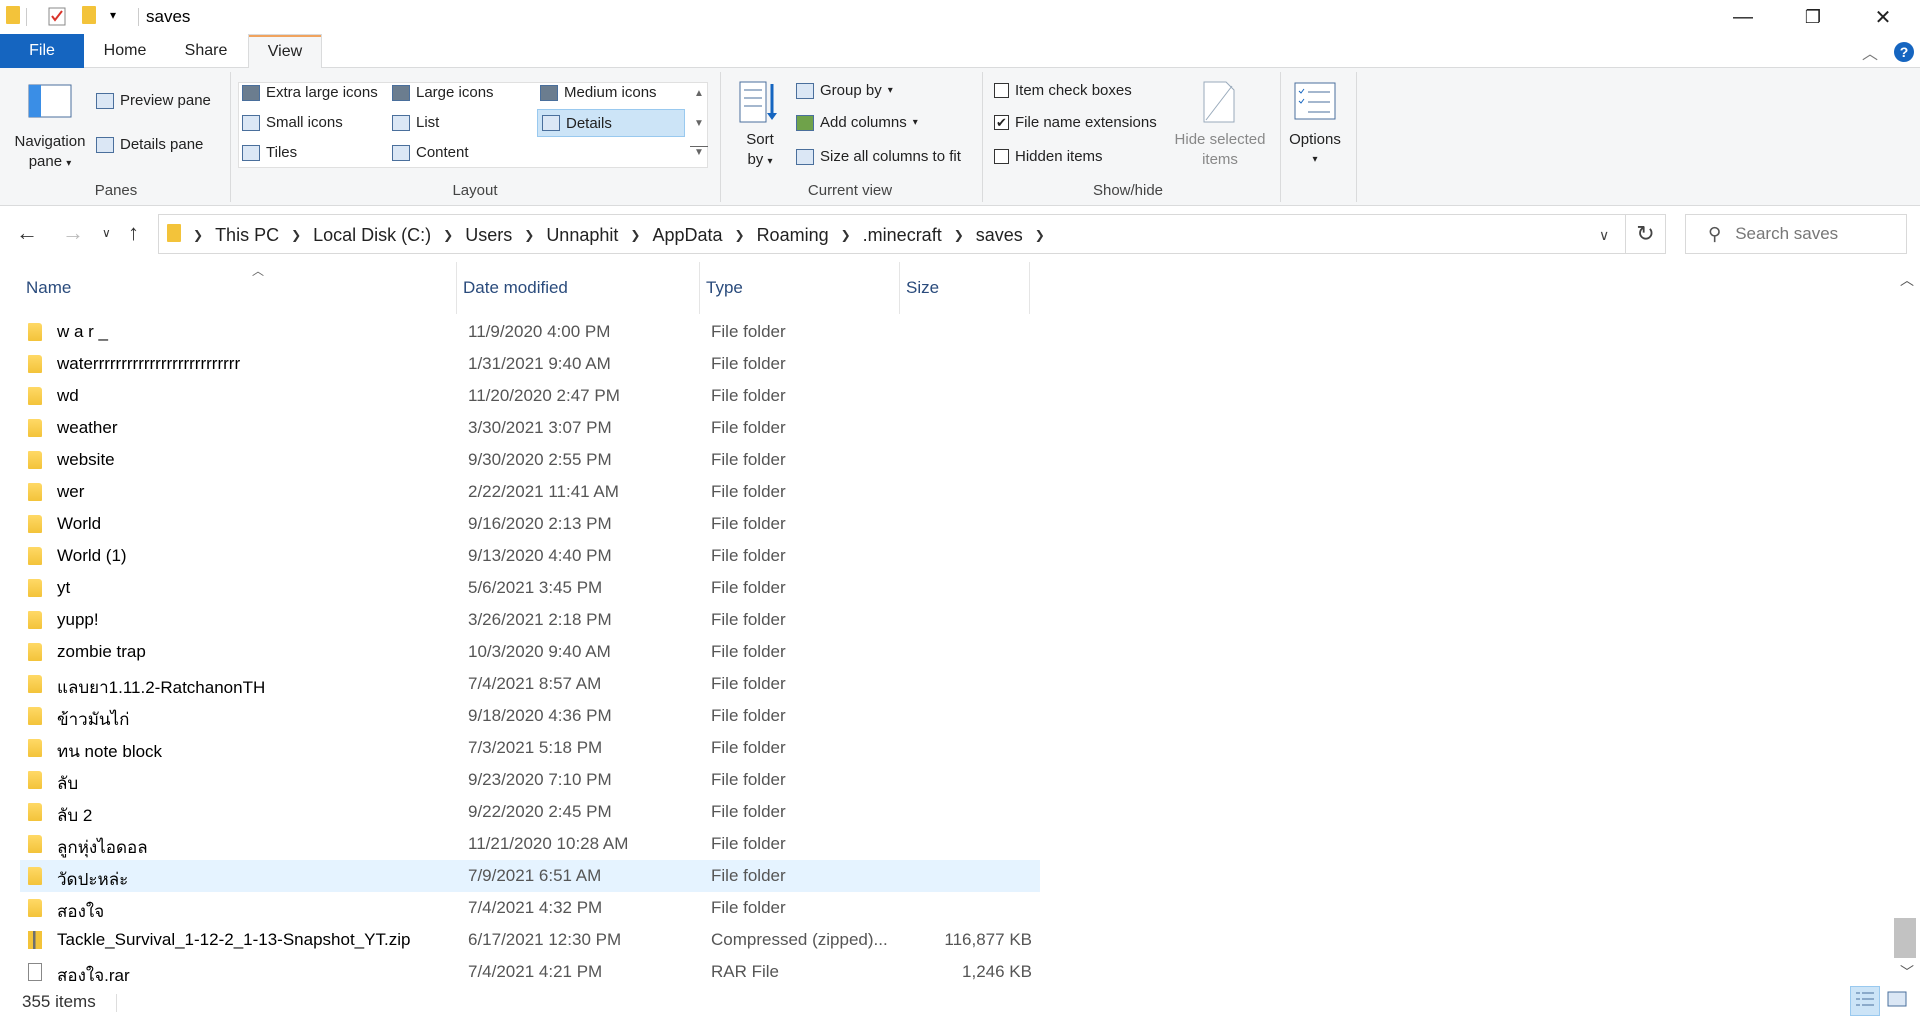 This screenshot has height=1020, width=1920. I want to click on file-name-extensions-toggle: ✔ File name extensions, so click(1075, 122).